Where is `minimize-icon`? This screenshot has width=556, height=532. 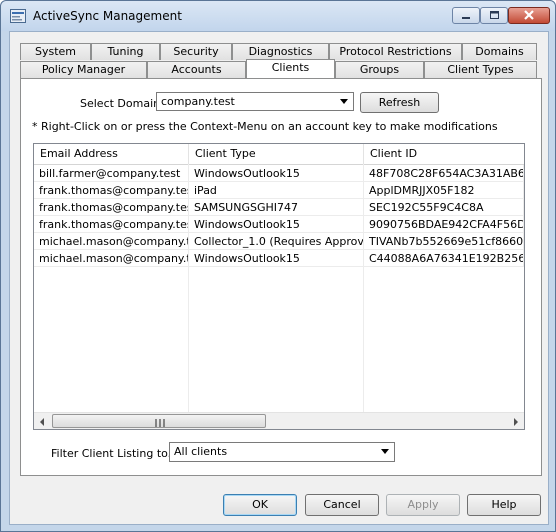
minimize-icon is located at coordinates (466, 18).